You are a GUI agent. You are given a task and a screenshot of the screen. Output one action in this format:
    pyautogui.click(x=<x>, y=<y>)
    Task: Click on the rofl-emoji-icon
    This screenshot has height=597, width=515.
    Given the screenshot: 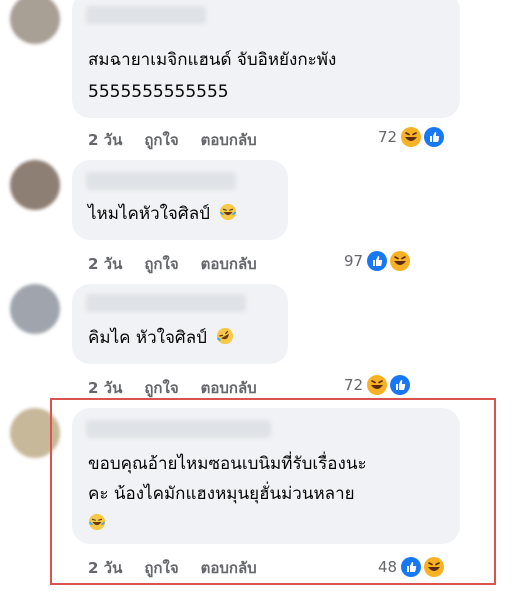 What is the action you would take?
    pyautogui.click(x=225, y=336)
    